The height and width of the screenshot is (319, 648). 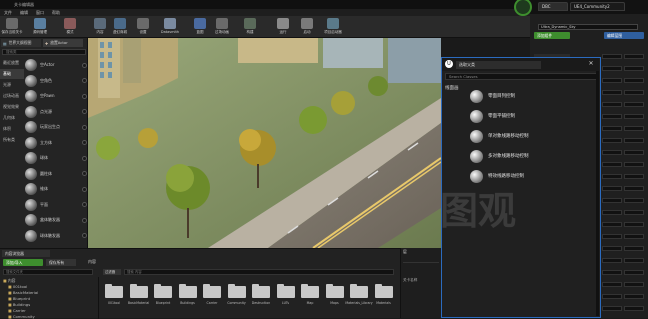 I want to click on actor-name-field: Ultra_Dynamic_Sky, so click(x=588, y=27).